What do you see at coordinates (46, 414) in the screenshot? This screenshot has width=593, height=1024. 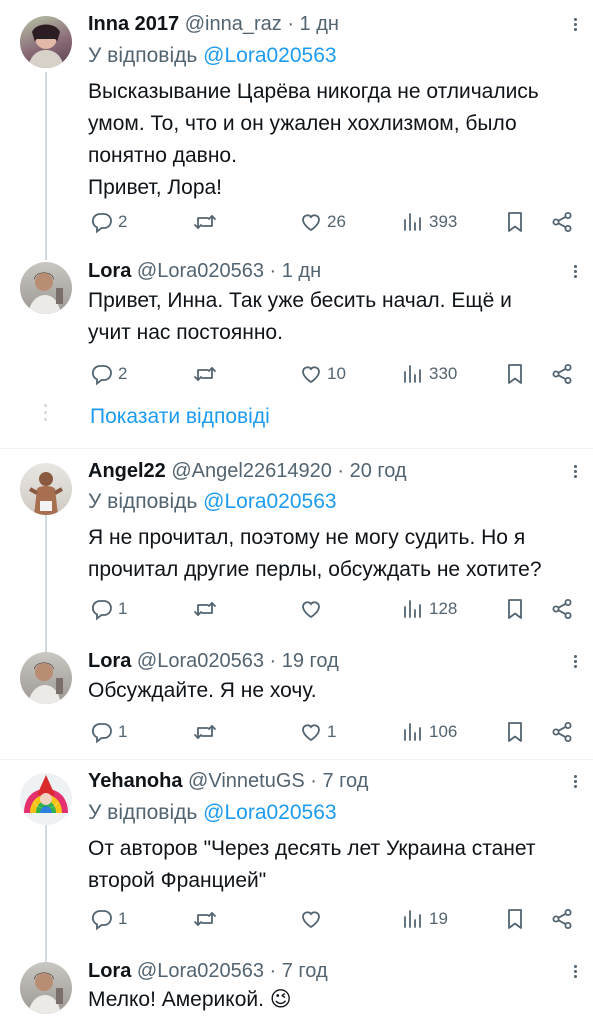 I see `thread-dots` at bounding box center [46, 414].